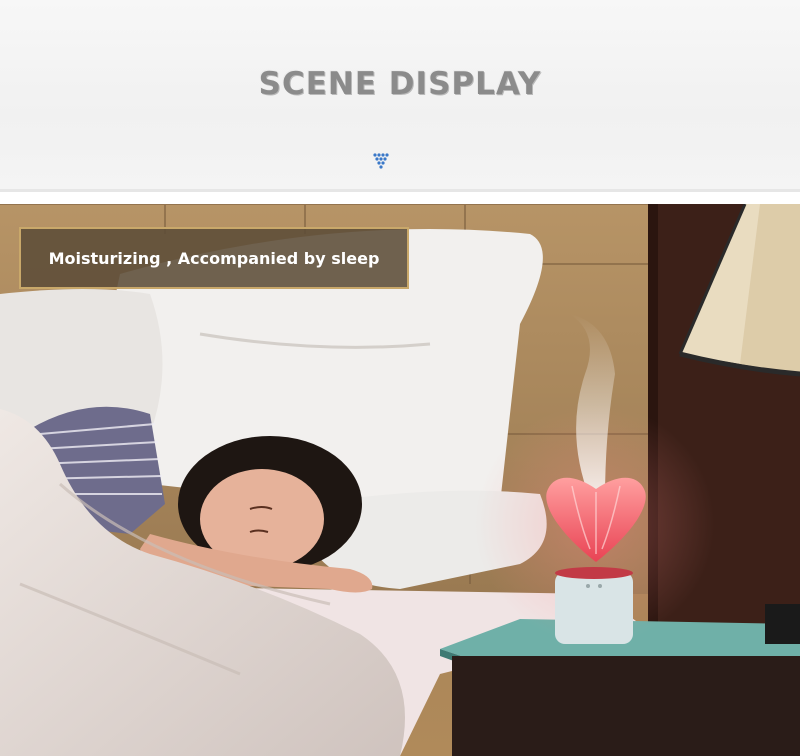  I want to click on spacer, so click(400, 198).